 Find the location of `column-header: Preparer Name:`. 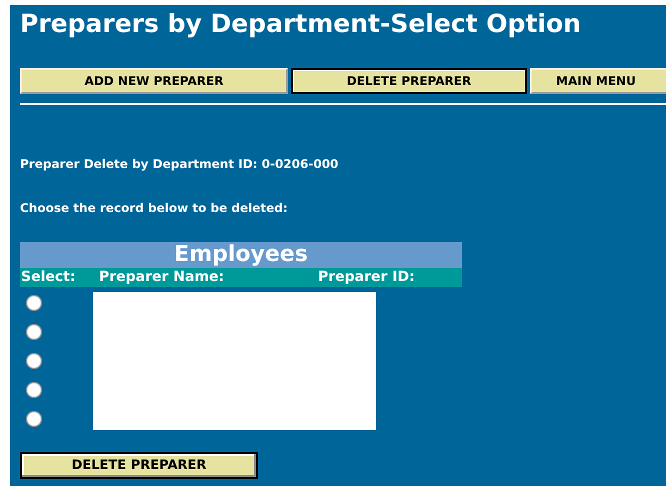

column-header: Preparer Name: is located at coordinates (161, 277).